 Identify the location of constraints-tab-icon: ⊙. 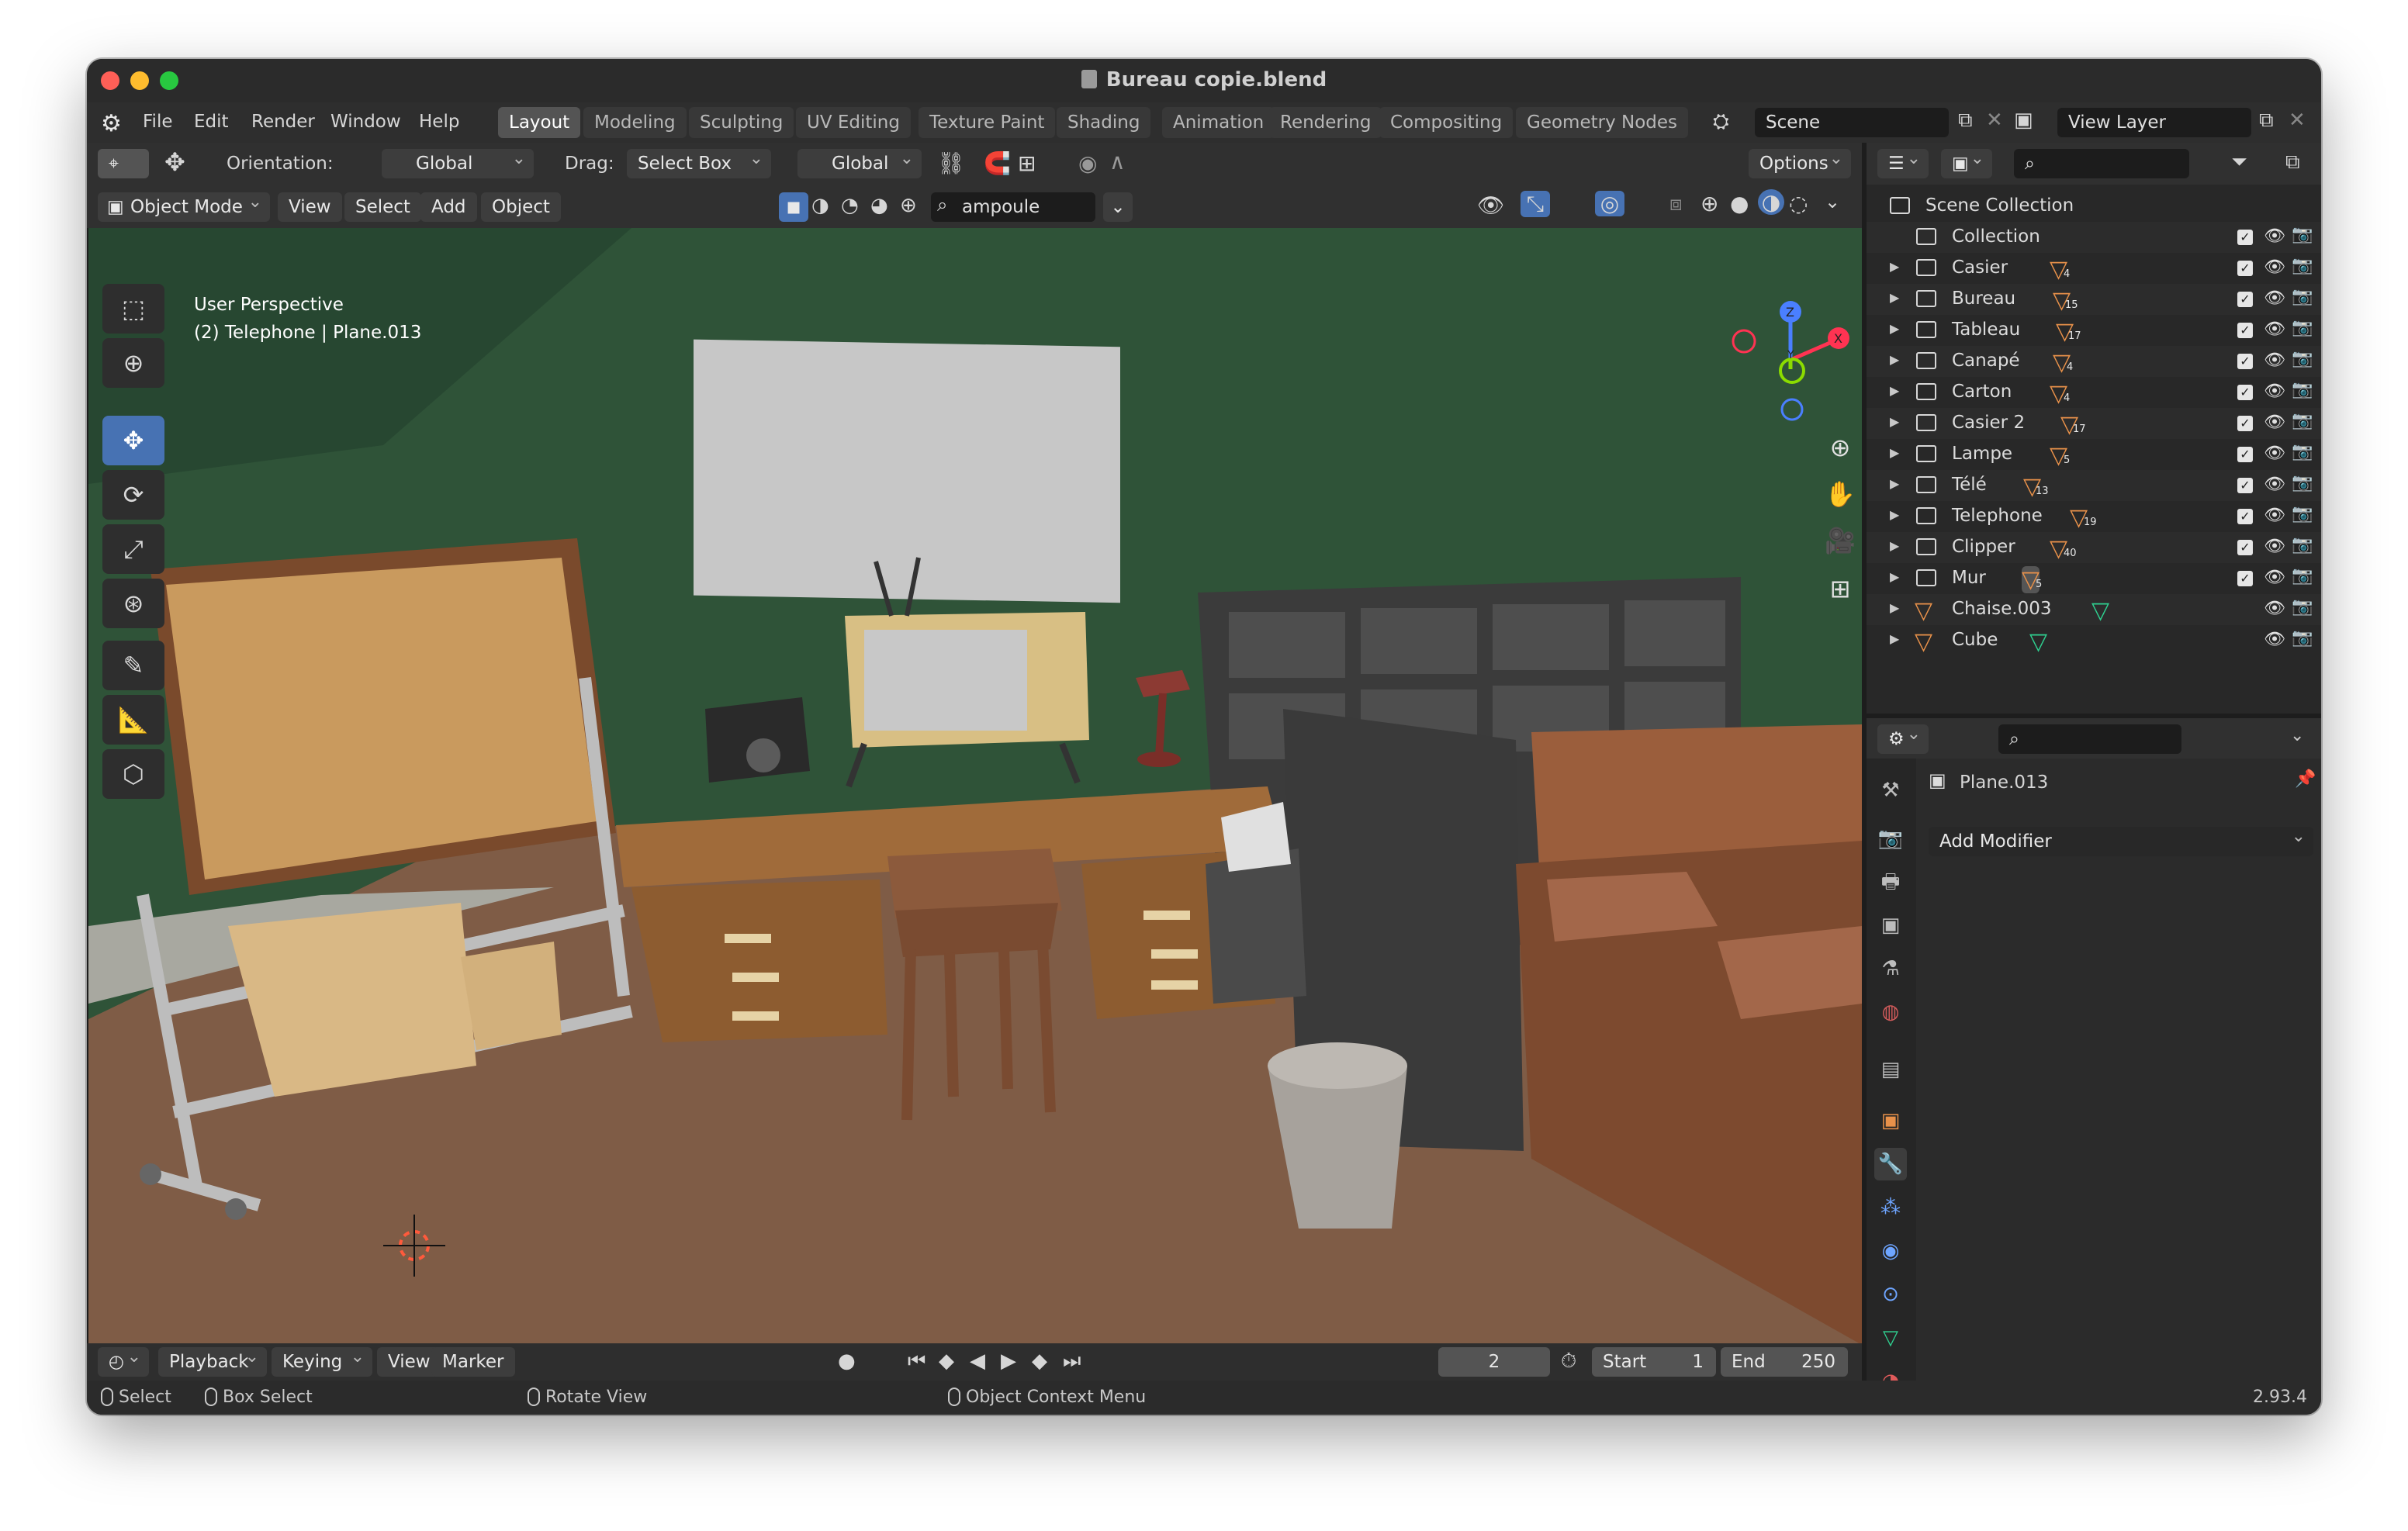
(1890, 1294).